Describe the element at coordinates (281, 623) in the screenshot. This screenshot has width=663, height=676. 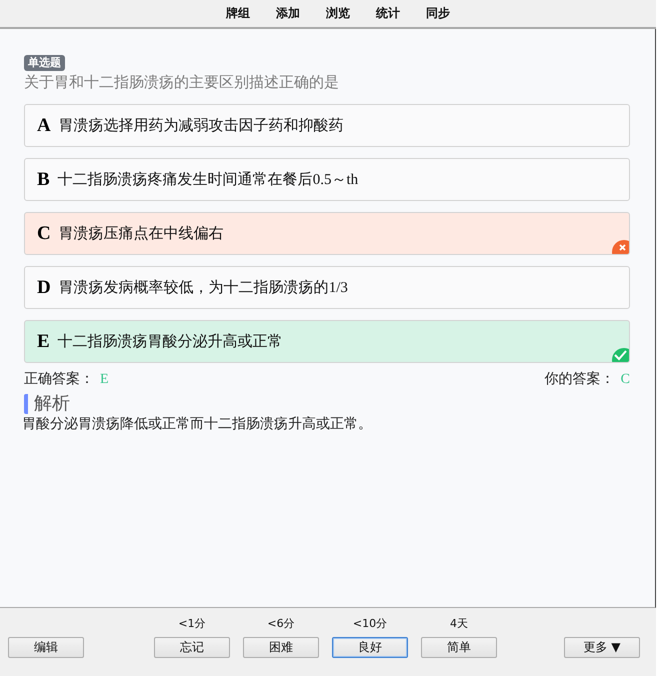
I see `interval-label: <6分` at that location.